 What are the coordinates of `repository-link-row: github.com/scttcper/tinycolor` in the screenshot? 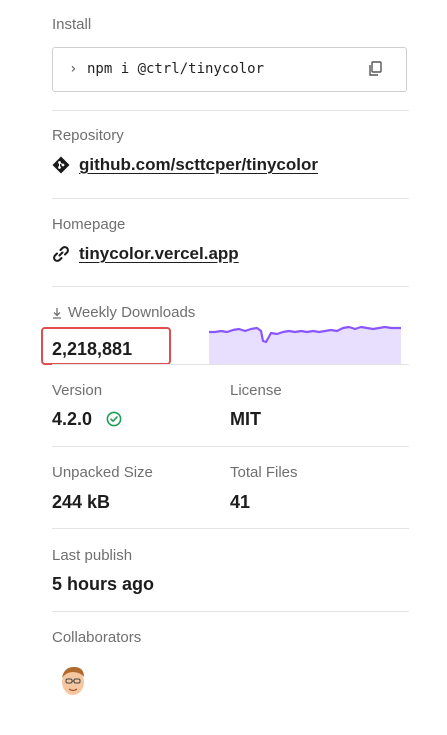 It's located at (185, 165).